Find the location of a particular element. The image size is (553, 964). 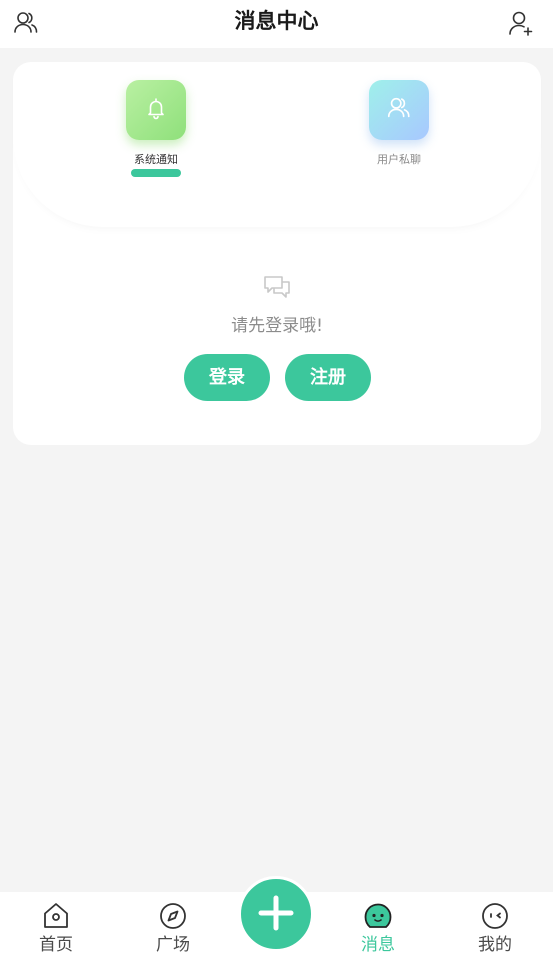

tab-private-chat: 用户私聊 is located at coordinates (399, 123).